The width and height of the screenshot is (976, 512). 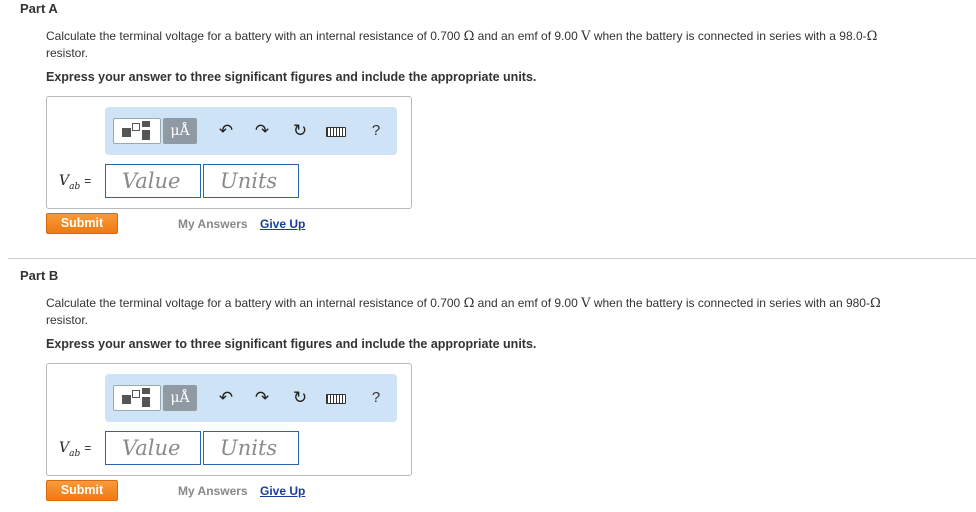 What do you see at coordinates (39, 8) in the screenshot?
I see `part-title: Part A` at bounding box center [39, 8].